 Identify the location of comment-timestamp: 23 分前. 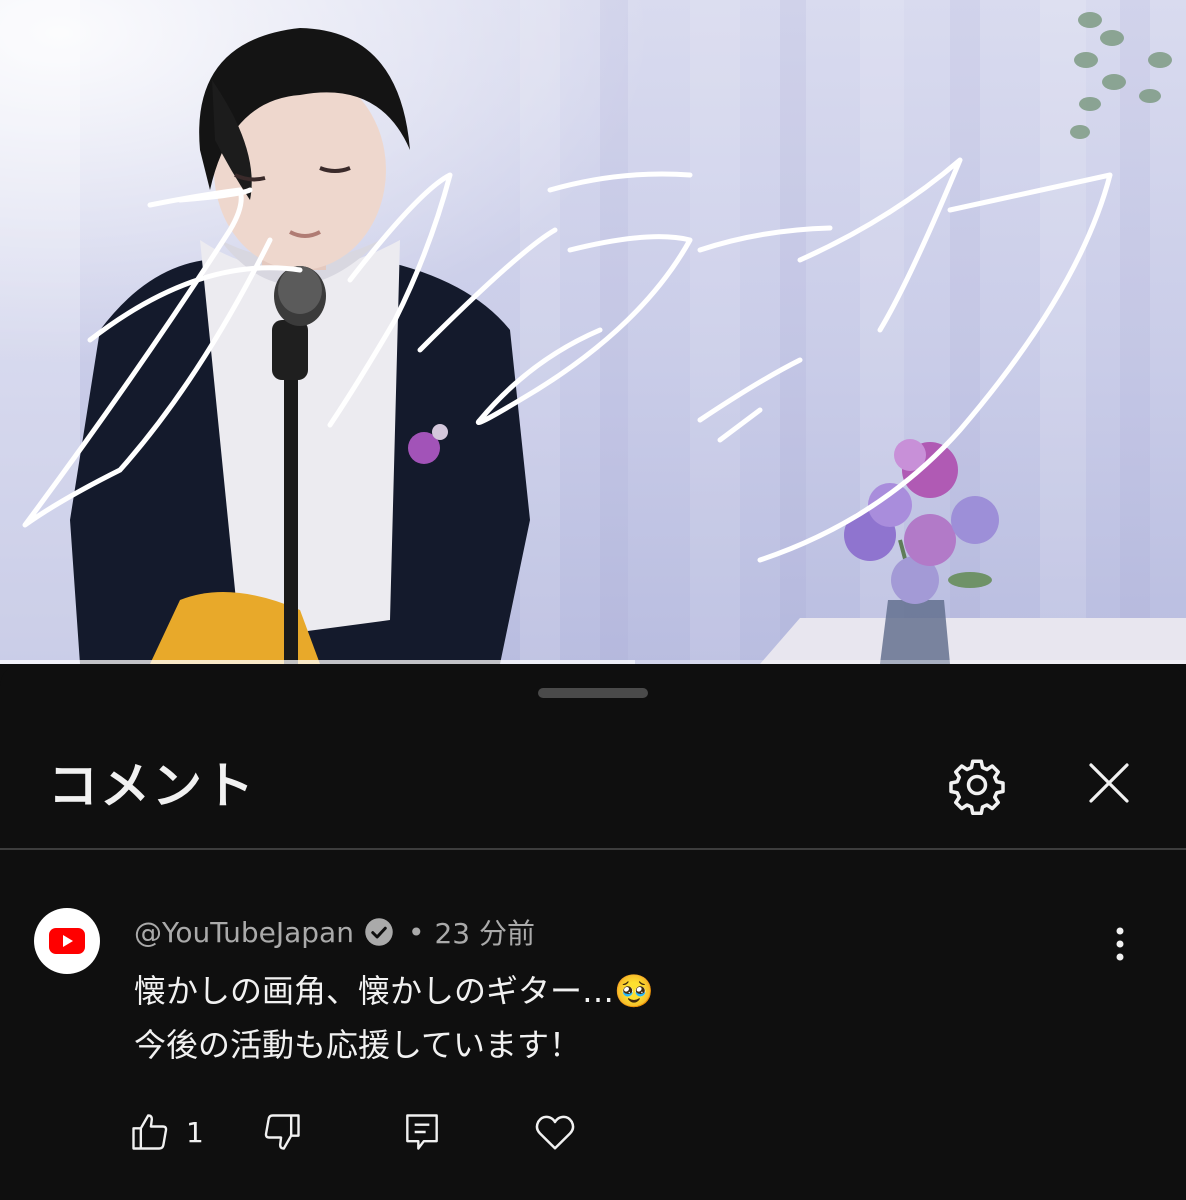
(484, 933).